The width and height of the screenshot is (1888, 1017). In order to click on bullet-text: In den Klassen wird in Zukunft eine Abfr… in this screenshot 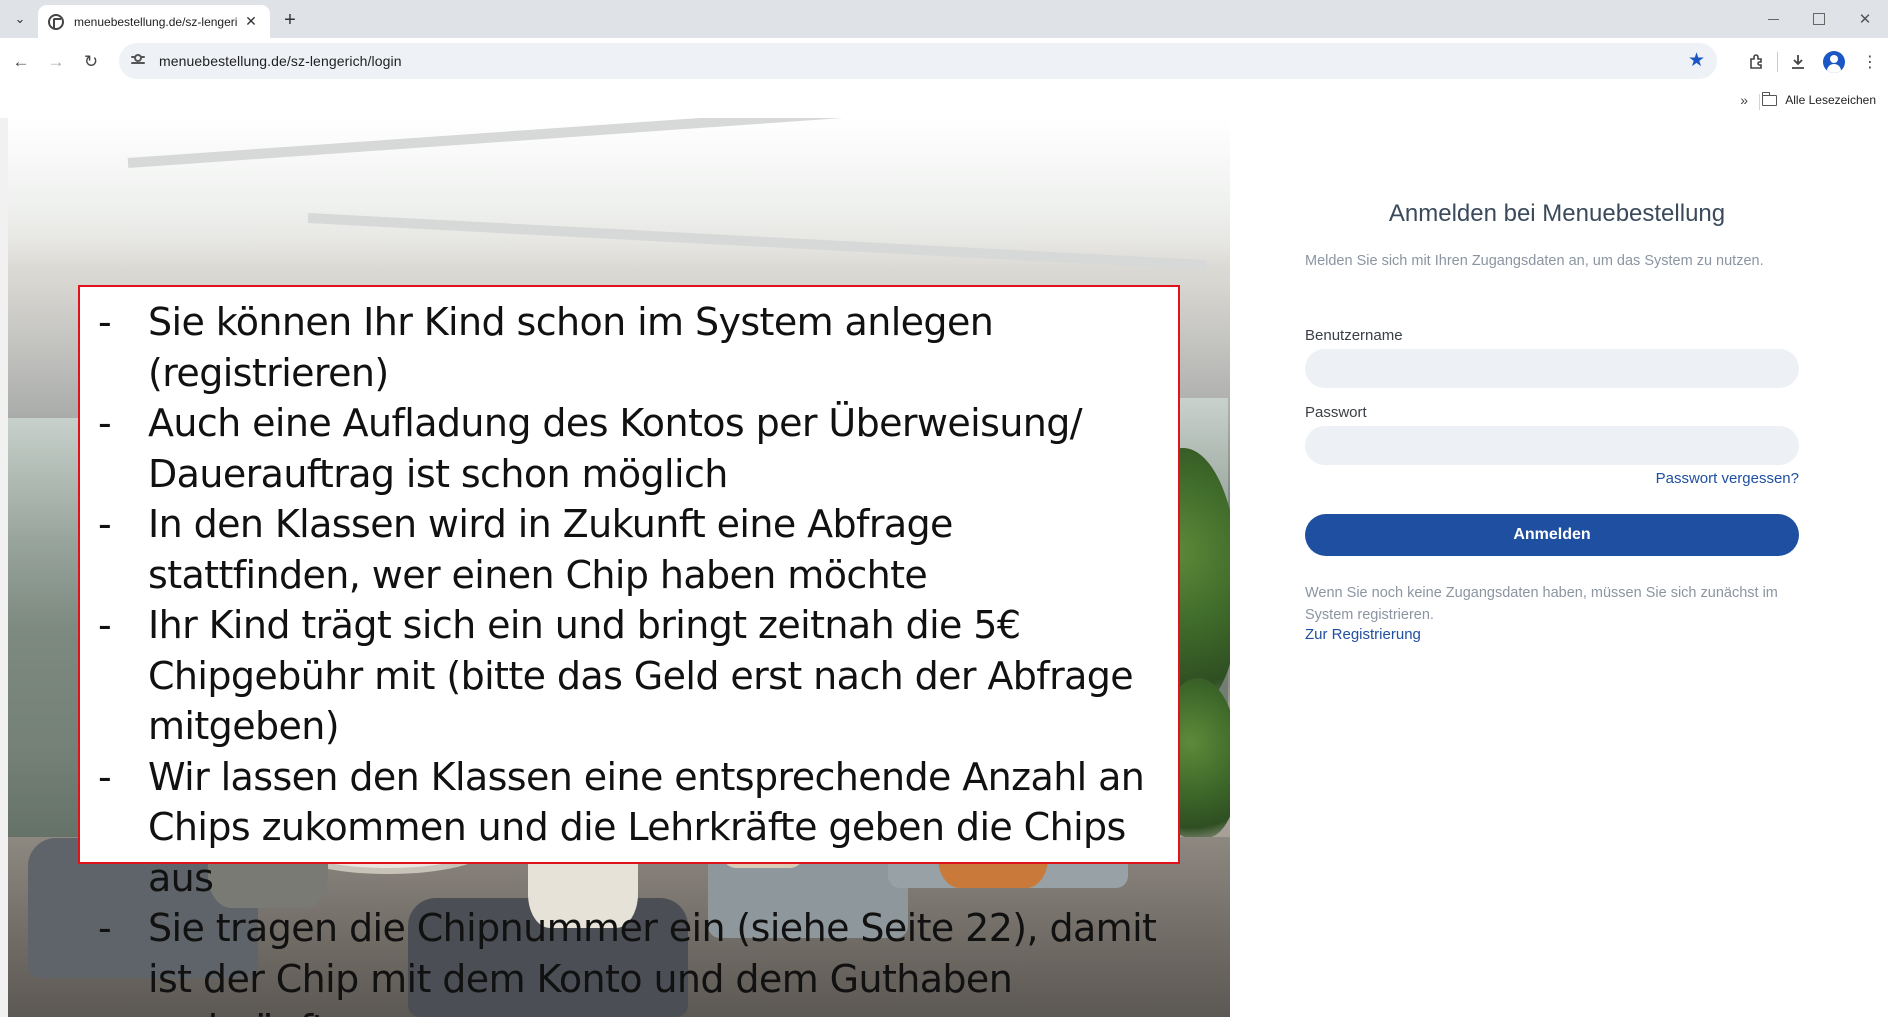, I will do `click(550, 549)`.